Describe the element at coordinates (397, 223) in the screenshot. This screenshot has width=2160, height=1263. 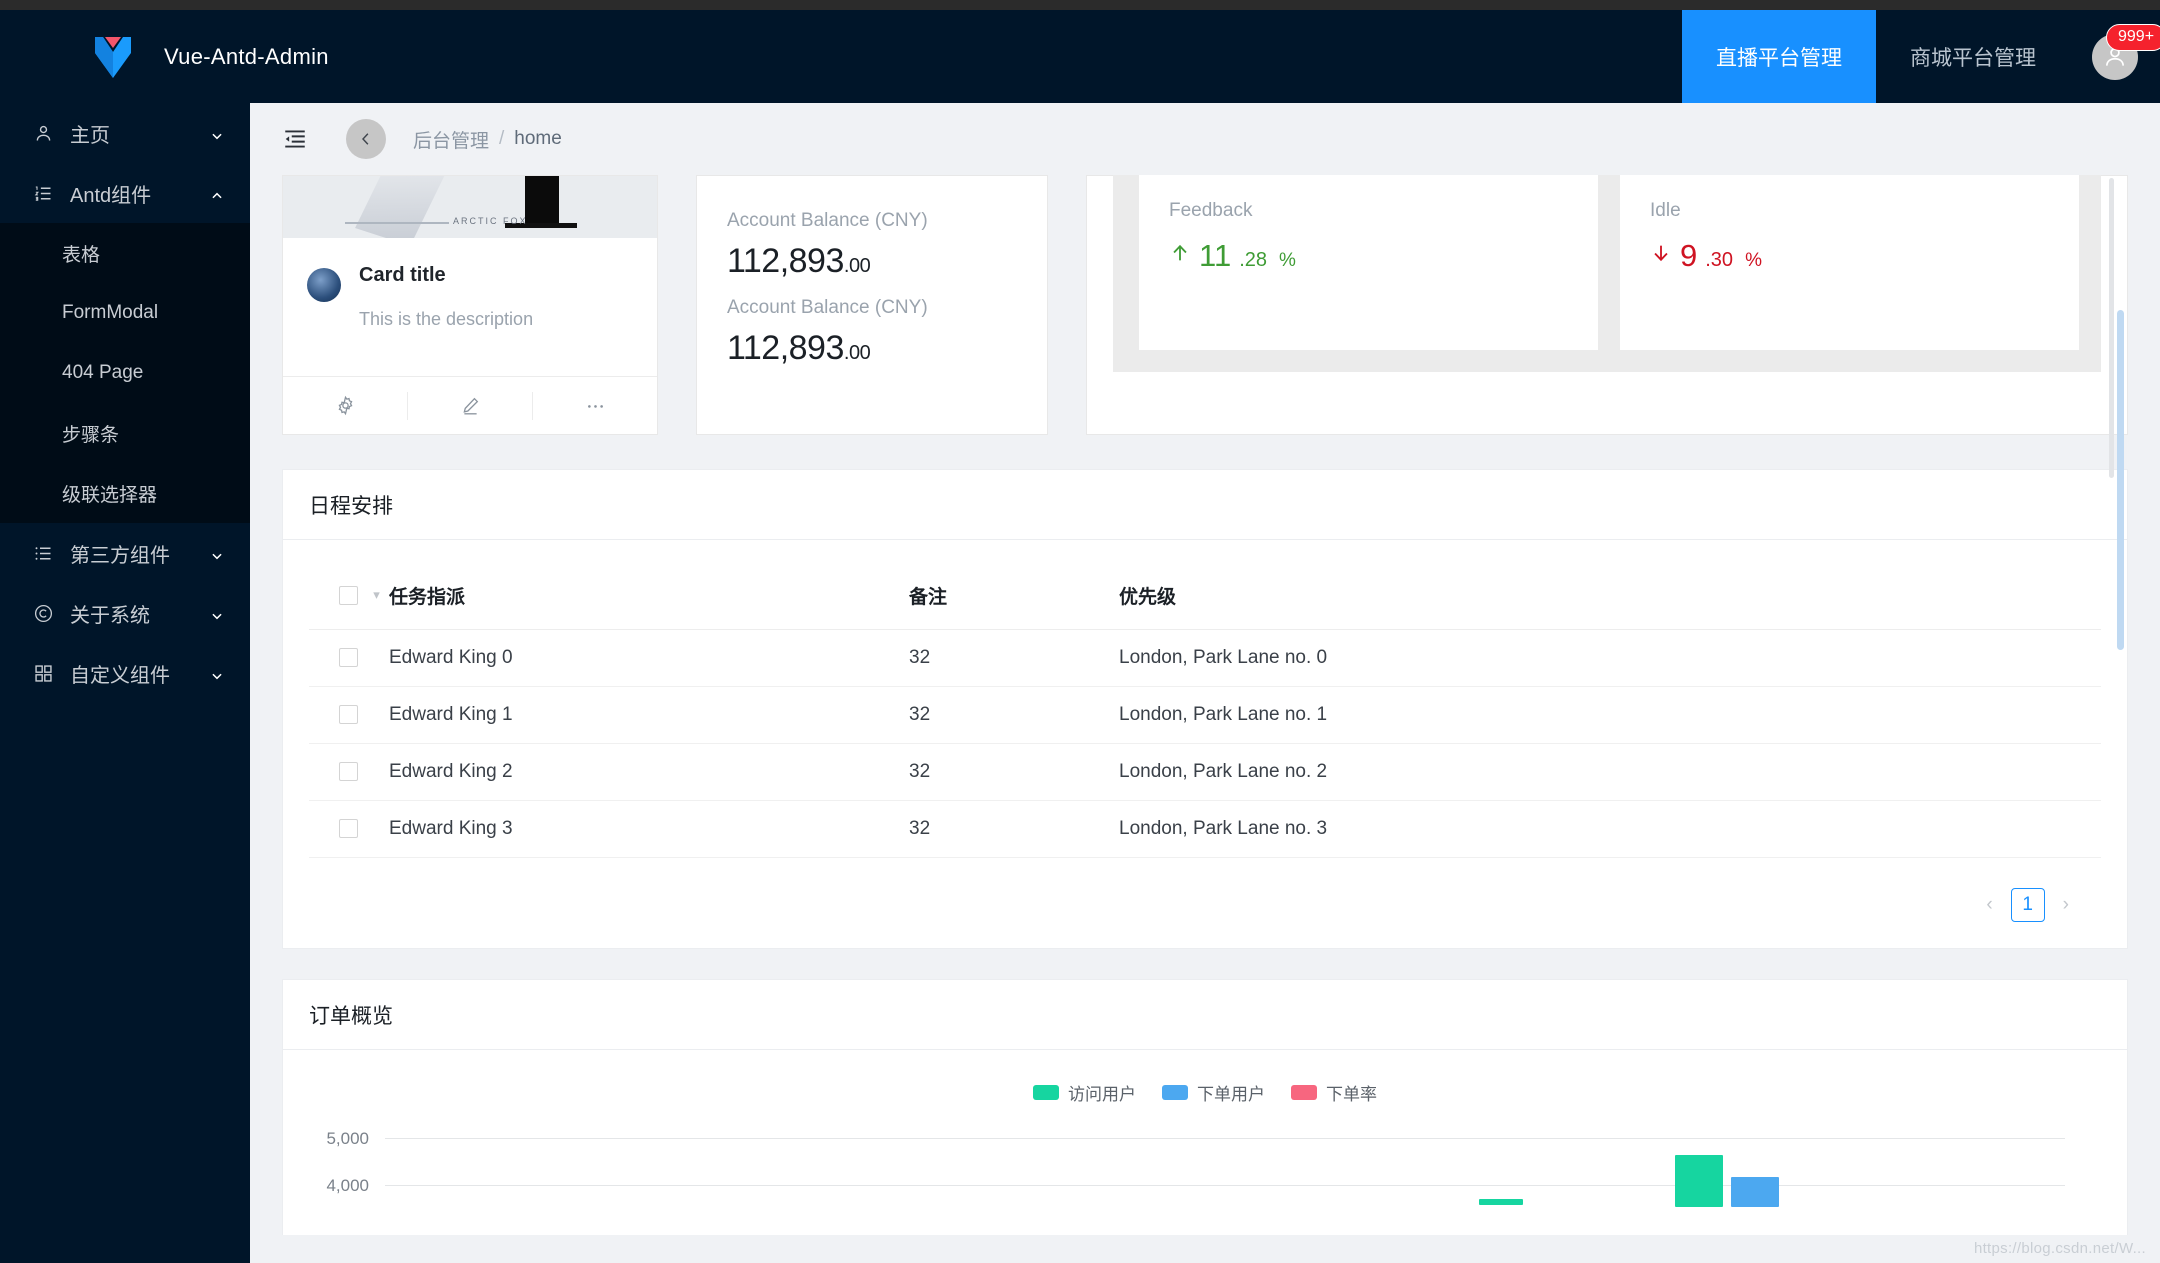
I see `cover-shape-line` at that location.